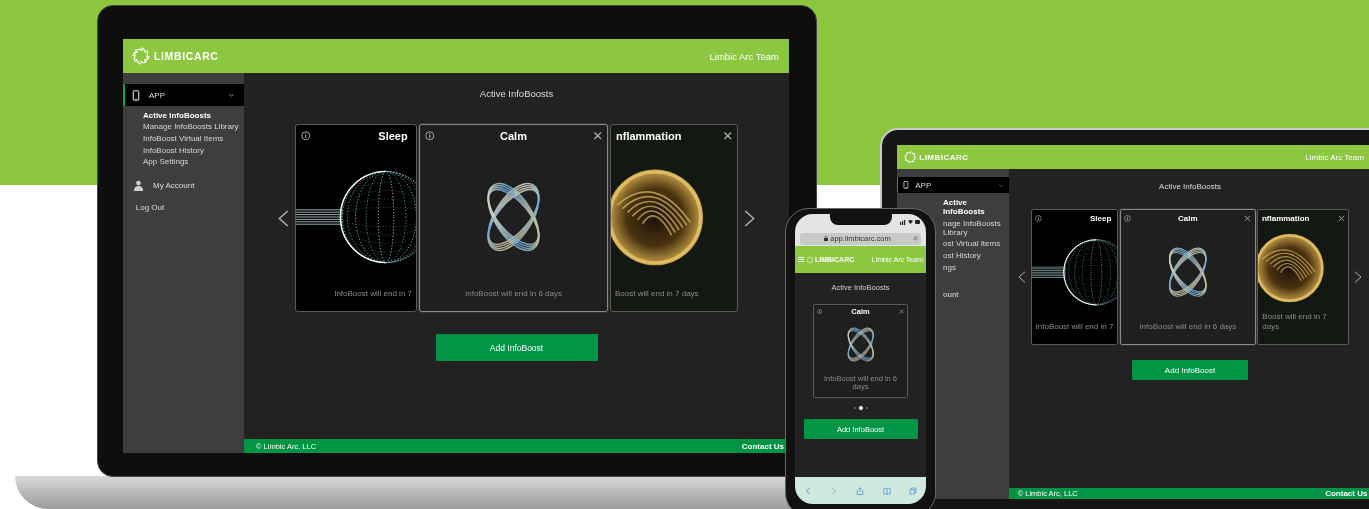  Describe the element at coordinates (183, 138) in the screenshot. I see `sidebar-item: InfoBoost Virtual Items` at that location.